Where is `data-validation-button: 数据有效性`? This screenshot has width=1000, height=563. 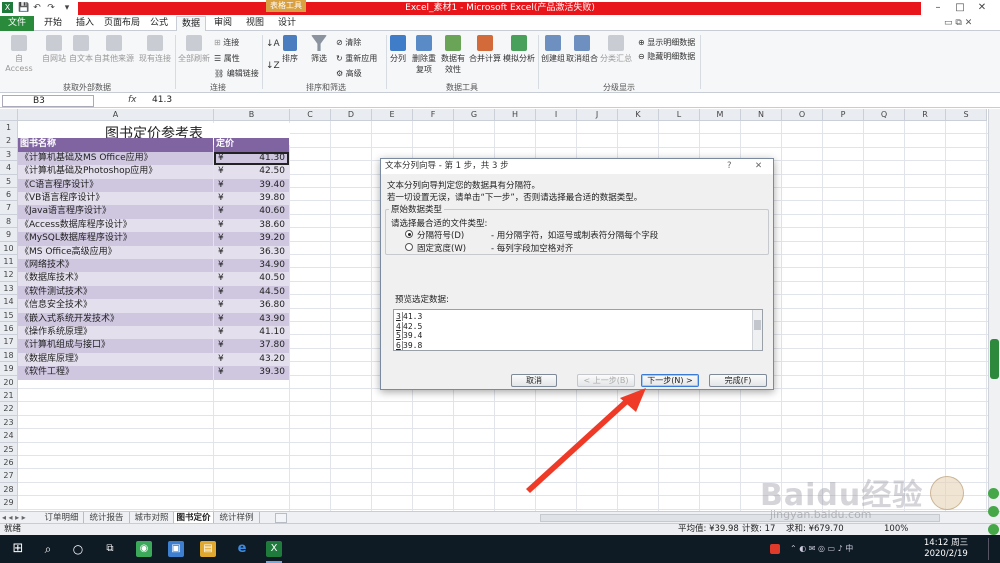 data-validation-button: 数据有效性 is located at coordinates (453, 55).